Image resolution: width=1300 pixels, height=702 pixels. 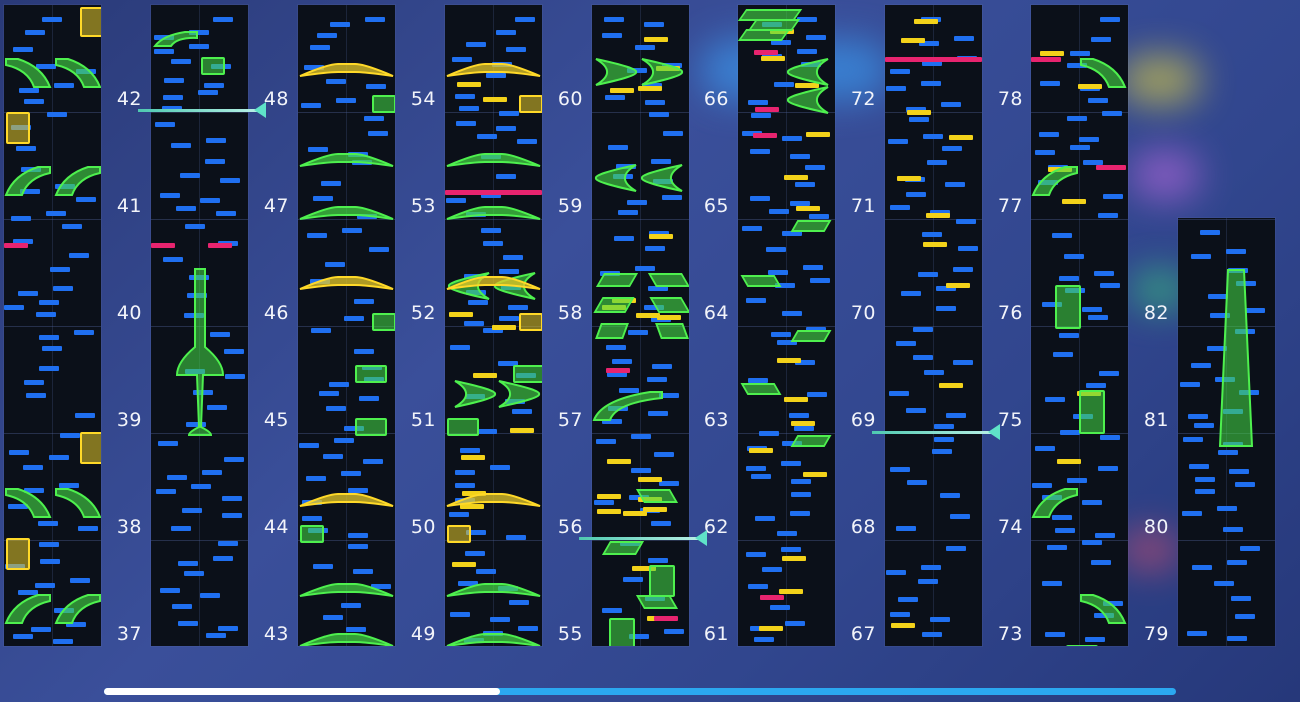 What do you see at coordinates (276, 206) in the screenshot?
I see `measure-number: 47` at bounding box center [276, 206].